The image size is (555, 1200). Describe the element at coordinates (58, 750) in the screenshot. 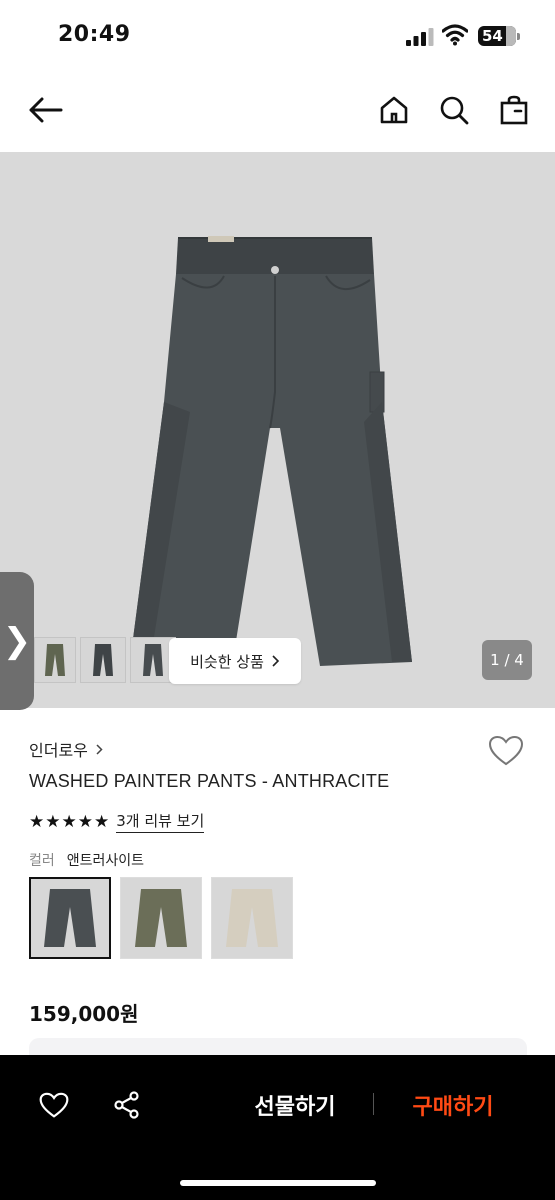

I see `brand-name: 인더로우` at that location.